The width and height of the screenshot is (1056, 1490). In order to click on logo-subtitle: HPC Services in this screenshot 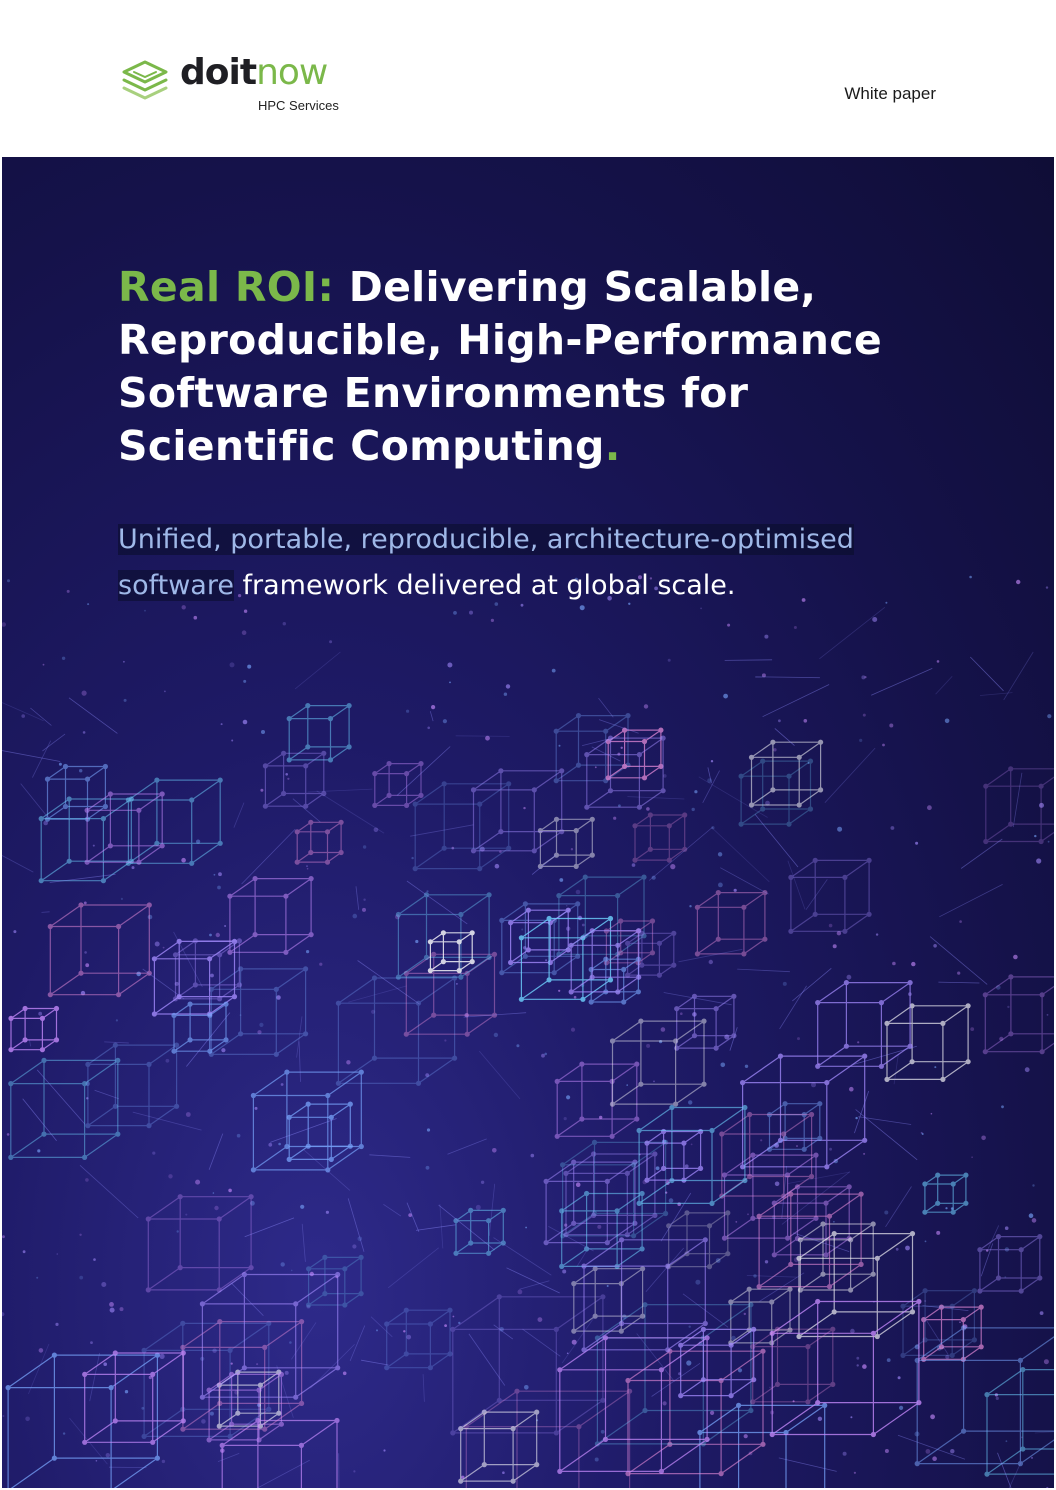, I will do `click(298, 105)`.